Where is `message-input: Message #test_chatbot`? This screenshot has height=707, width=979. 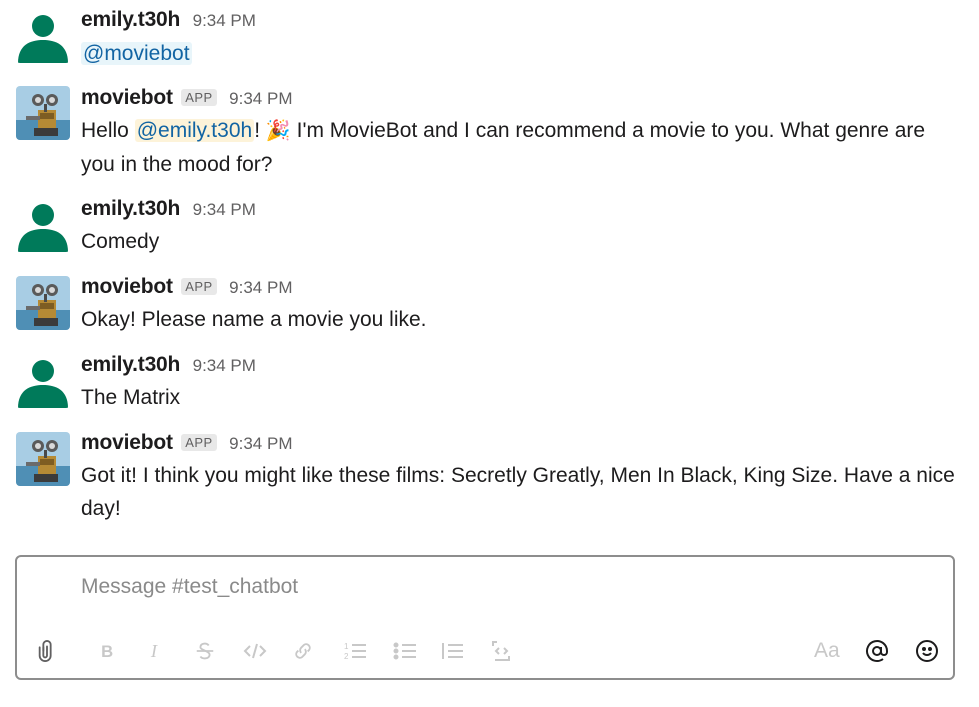 message-input: Message #test_chatbot is located at coordinates (189, 587).